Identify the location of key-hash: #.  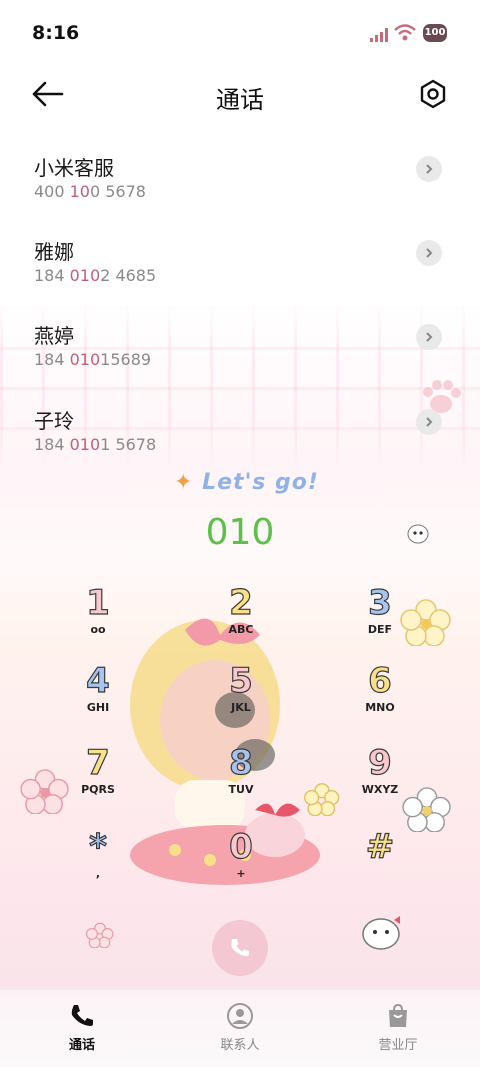
(380, 863).